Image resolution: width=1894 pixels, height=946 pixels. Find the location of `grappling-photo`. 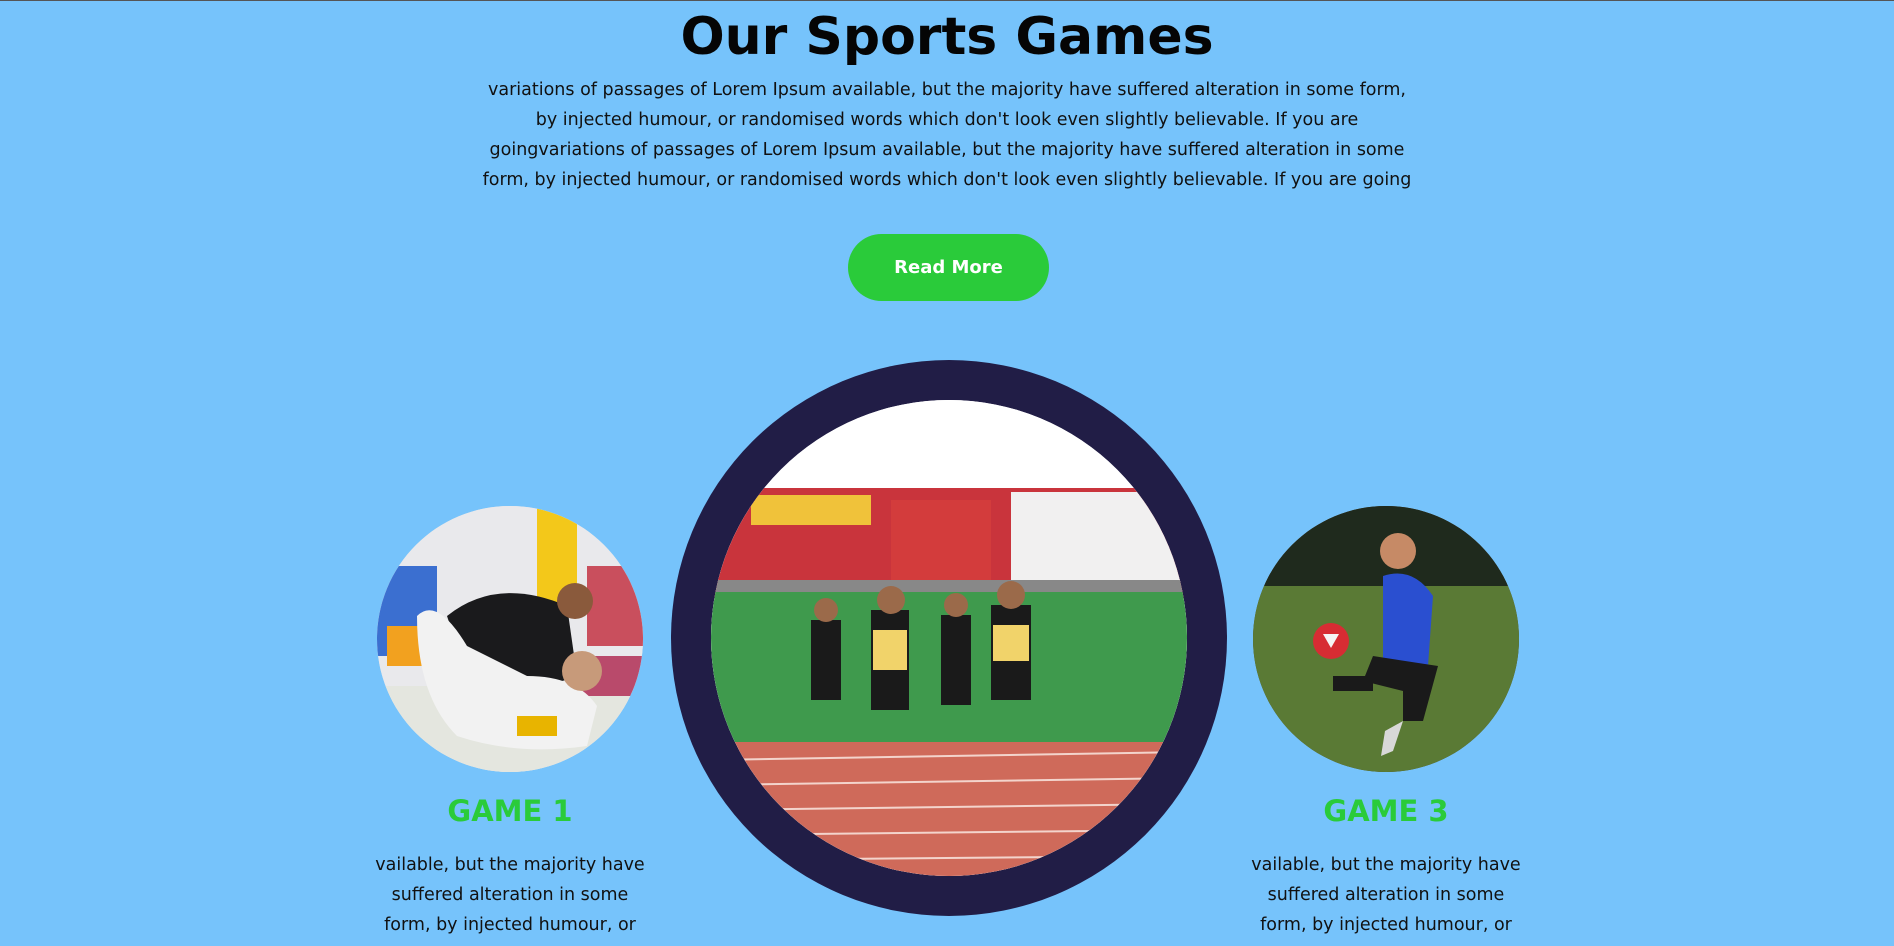

grappling-photo is located at coordinates (510, 639).